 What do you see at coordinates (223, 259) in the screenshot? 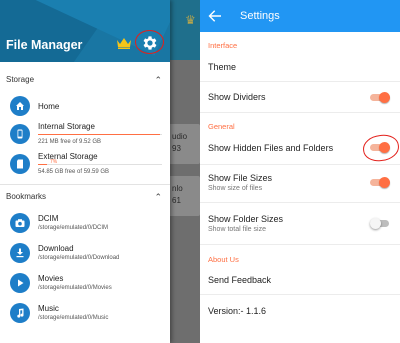
I see `category-about: About Us` at bounding box center [223, 259].